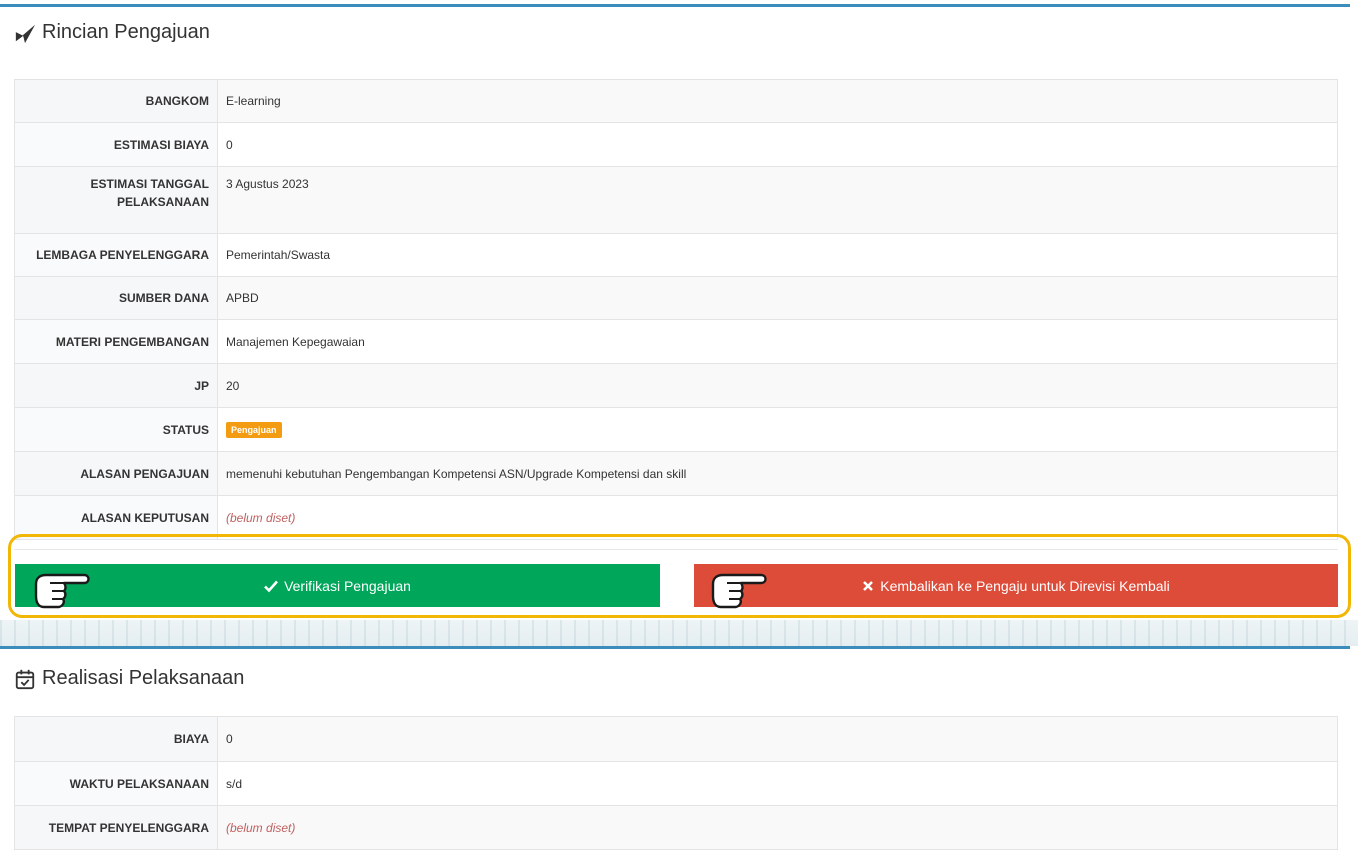  What do you see at coordinates (777, 341) in the screenshot?
I see `row-value: Manajemen Kepegawaian` at bounding box center [777, 341].